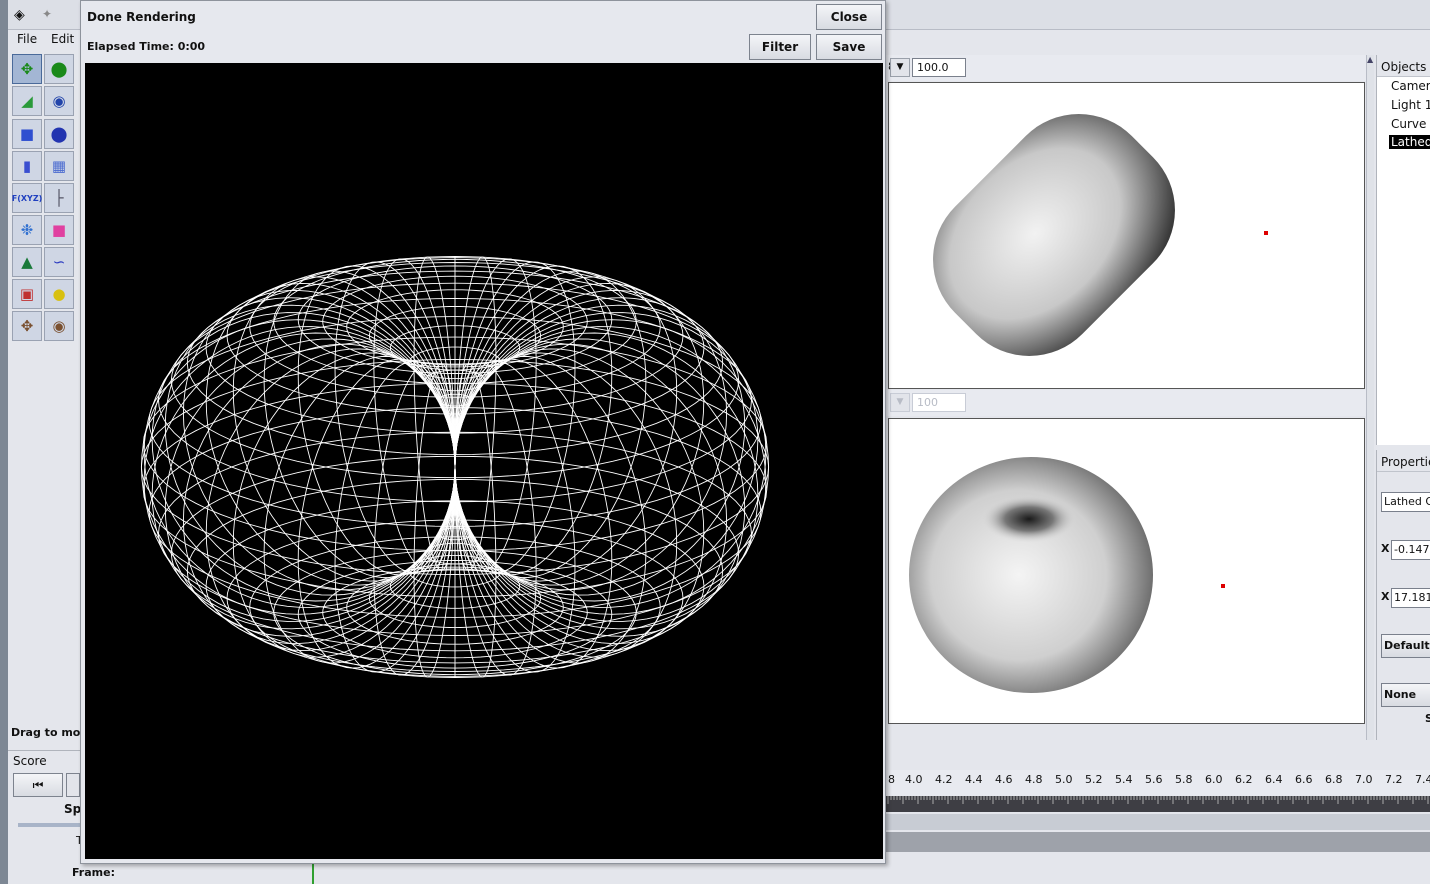  Describe the element at coordinates (19, 15) in the screenshot. I see `app-logo-icon: ◈` at that location.